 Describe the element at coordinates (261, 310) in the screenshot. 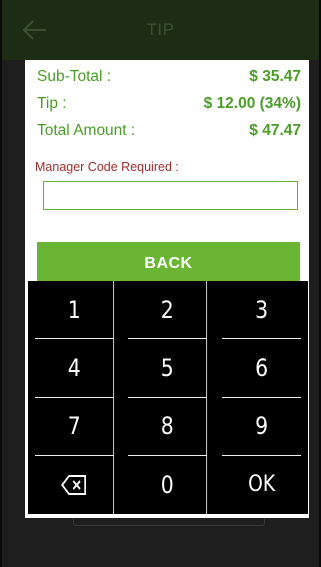

I see `key-3: 3` at that location.